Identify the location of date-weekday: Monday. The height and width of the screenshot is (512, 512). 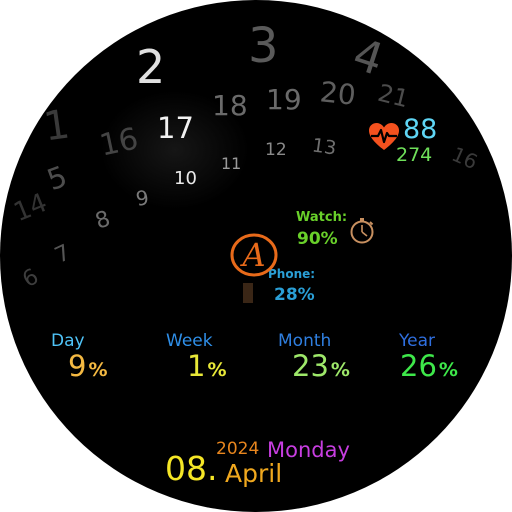
(308, 450).